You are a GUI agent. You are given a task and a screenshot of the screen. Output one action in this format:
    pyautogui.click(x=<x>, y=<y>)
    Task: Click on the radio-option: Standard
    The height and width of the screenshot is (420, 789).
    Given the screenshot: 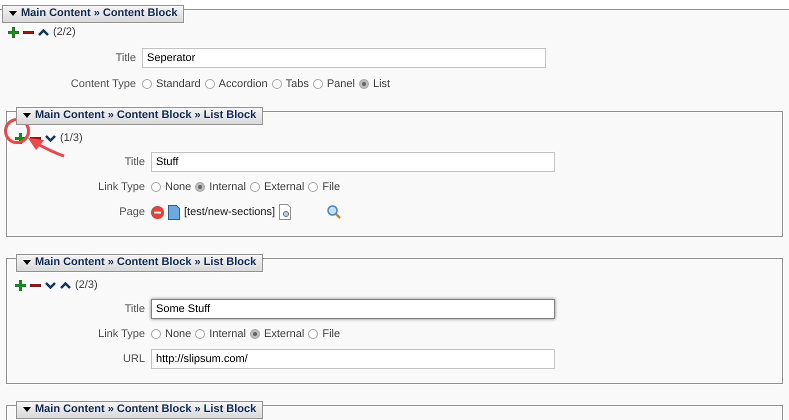 What is the action you would take?
    pyautogui.click(x=171, y=84)
    